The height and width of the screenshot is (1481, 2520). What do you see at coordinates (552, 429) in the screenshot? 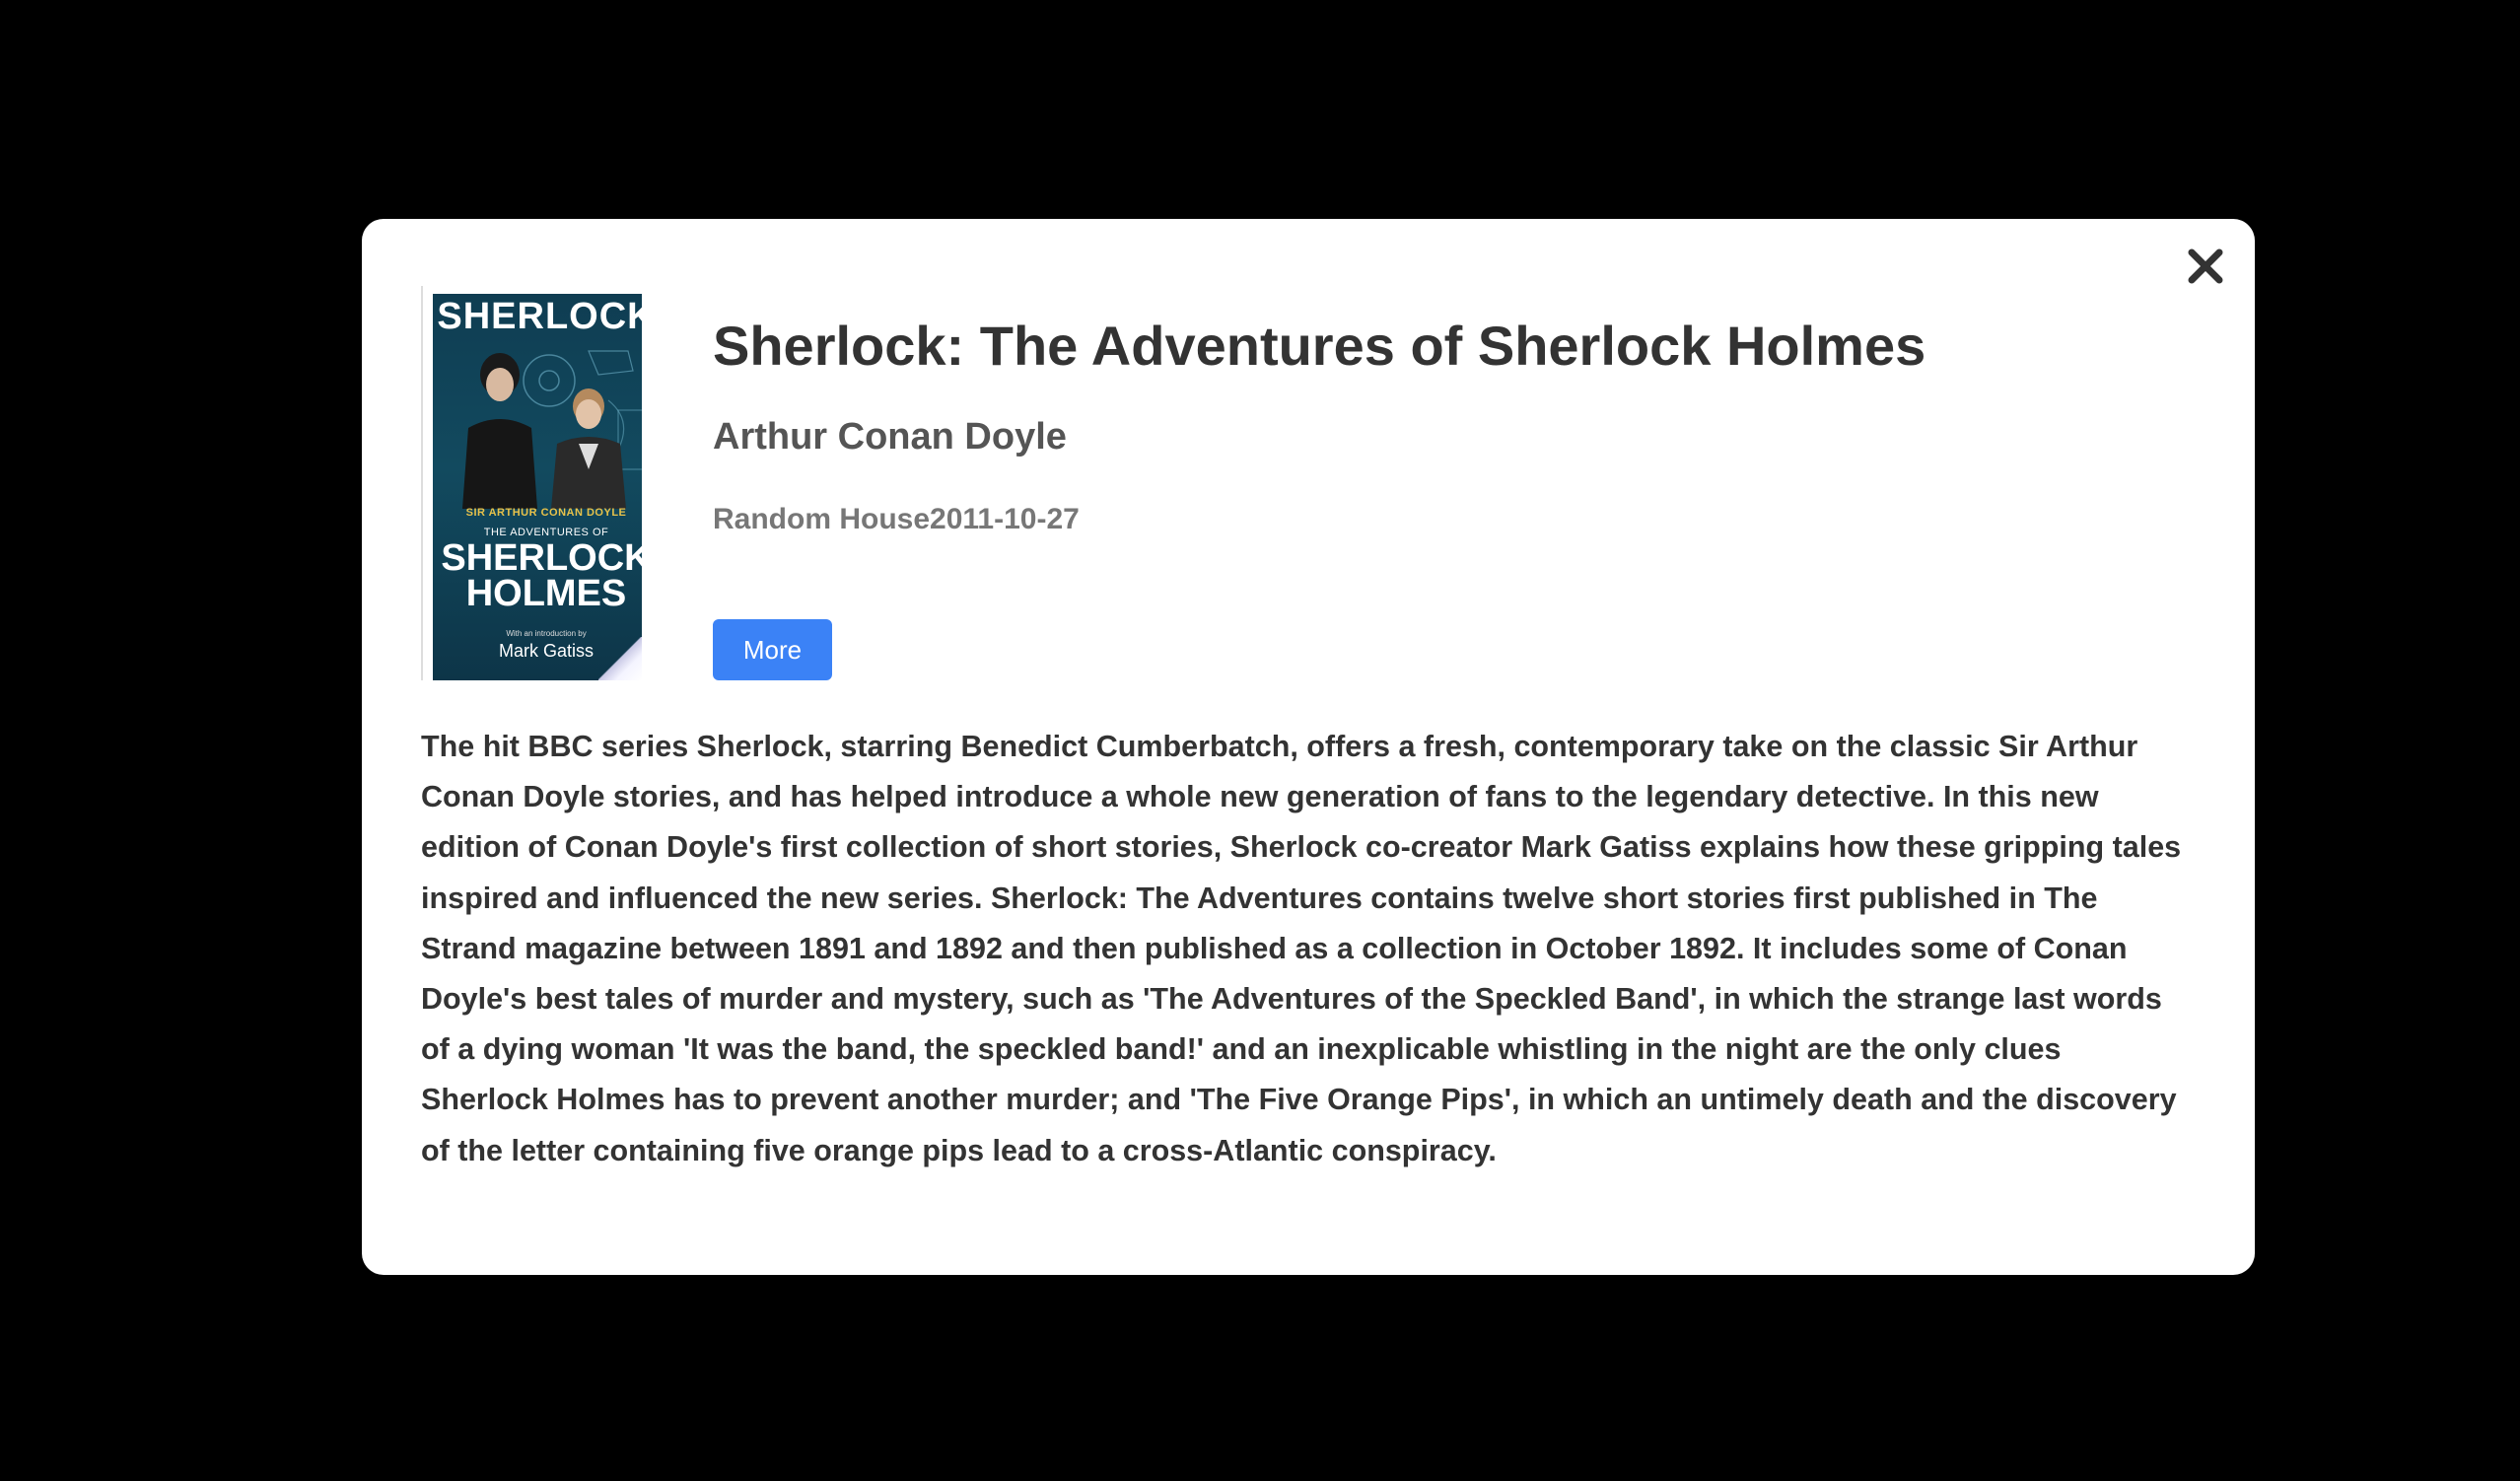
I see `cover-figures-illustration` at bounding box center [552, 429].